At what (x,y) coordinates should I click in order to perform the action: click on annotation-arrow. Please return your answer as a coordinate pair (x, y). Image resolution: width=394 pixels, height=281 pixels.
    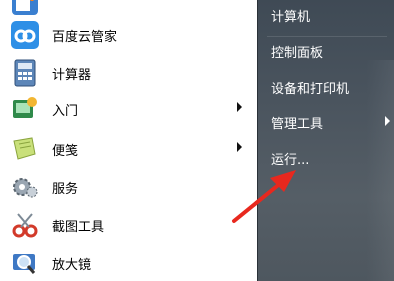
    Looking at the image, I should click on (264, 196).